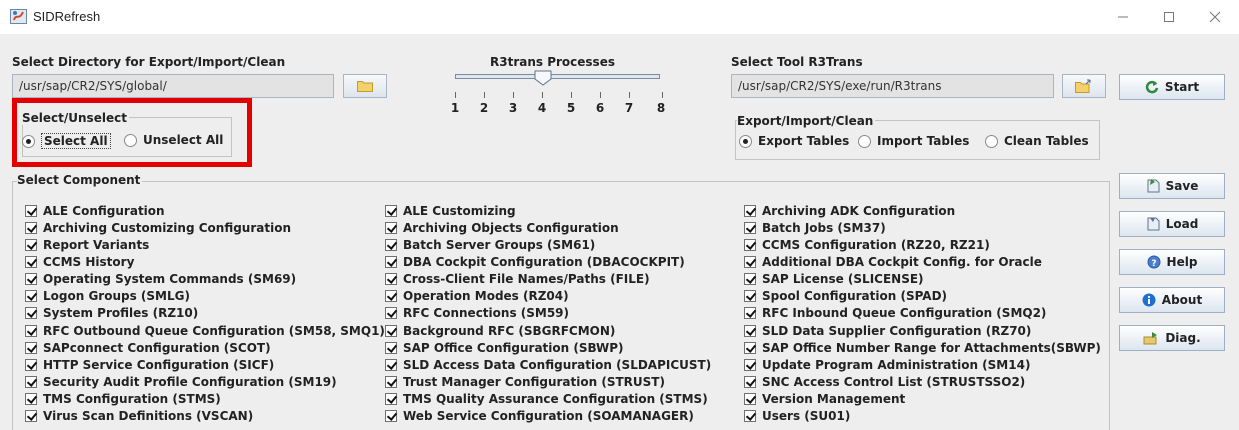 This screenshot has height=430, width=1239. What do you see at coordinates (794, 141) in the screenshot?
I see `export-tables-radio: Export Tables` at bounding box center [794, 141].